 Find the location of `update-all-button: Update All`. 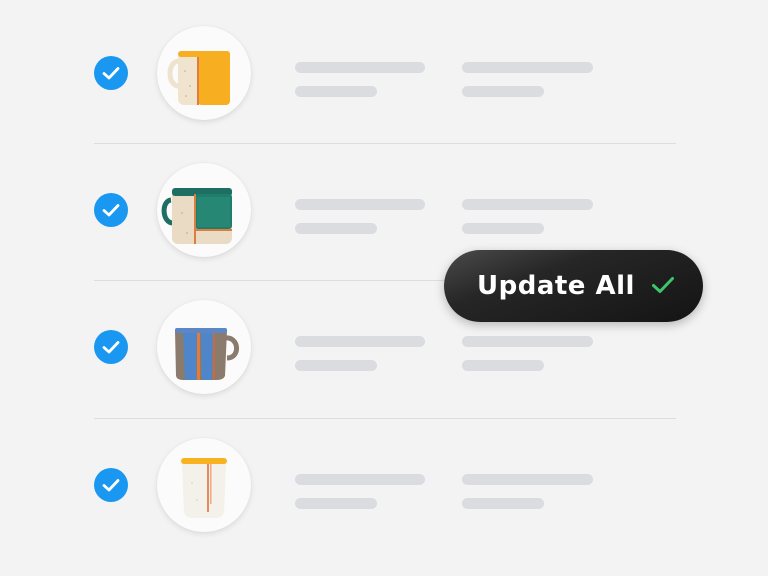

update-all-button: Update All is located at coordinates (573, 286).